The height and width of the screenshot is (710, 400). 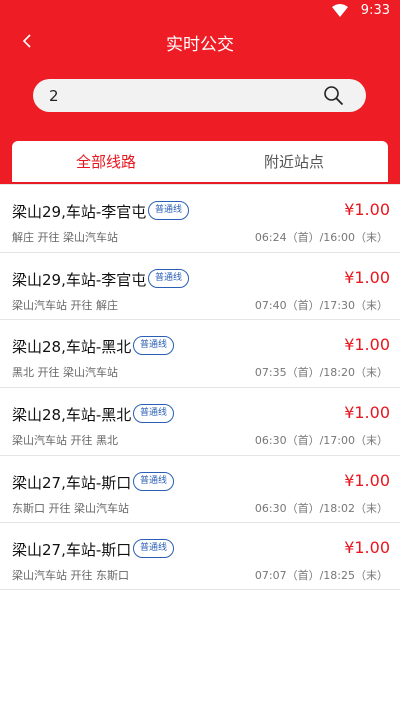 I want to click on route-schedule: 06:30（首）/17:00（末）, so click(x=321, y=441).